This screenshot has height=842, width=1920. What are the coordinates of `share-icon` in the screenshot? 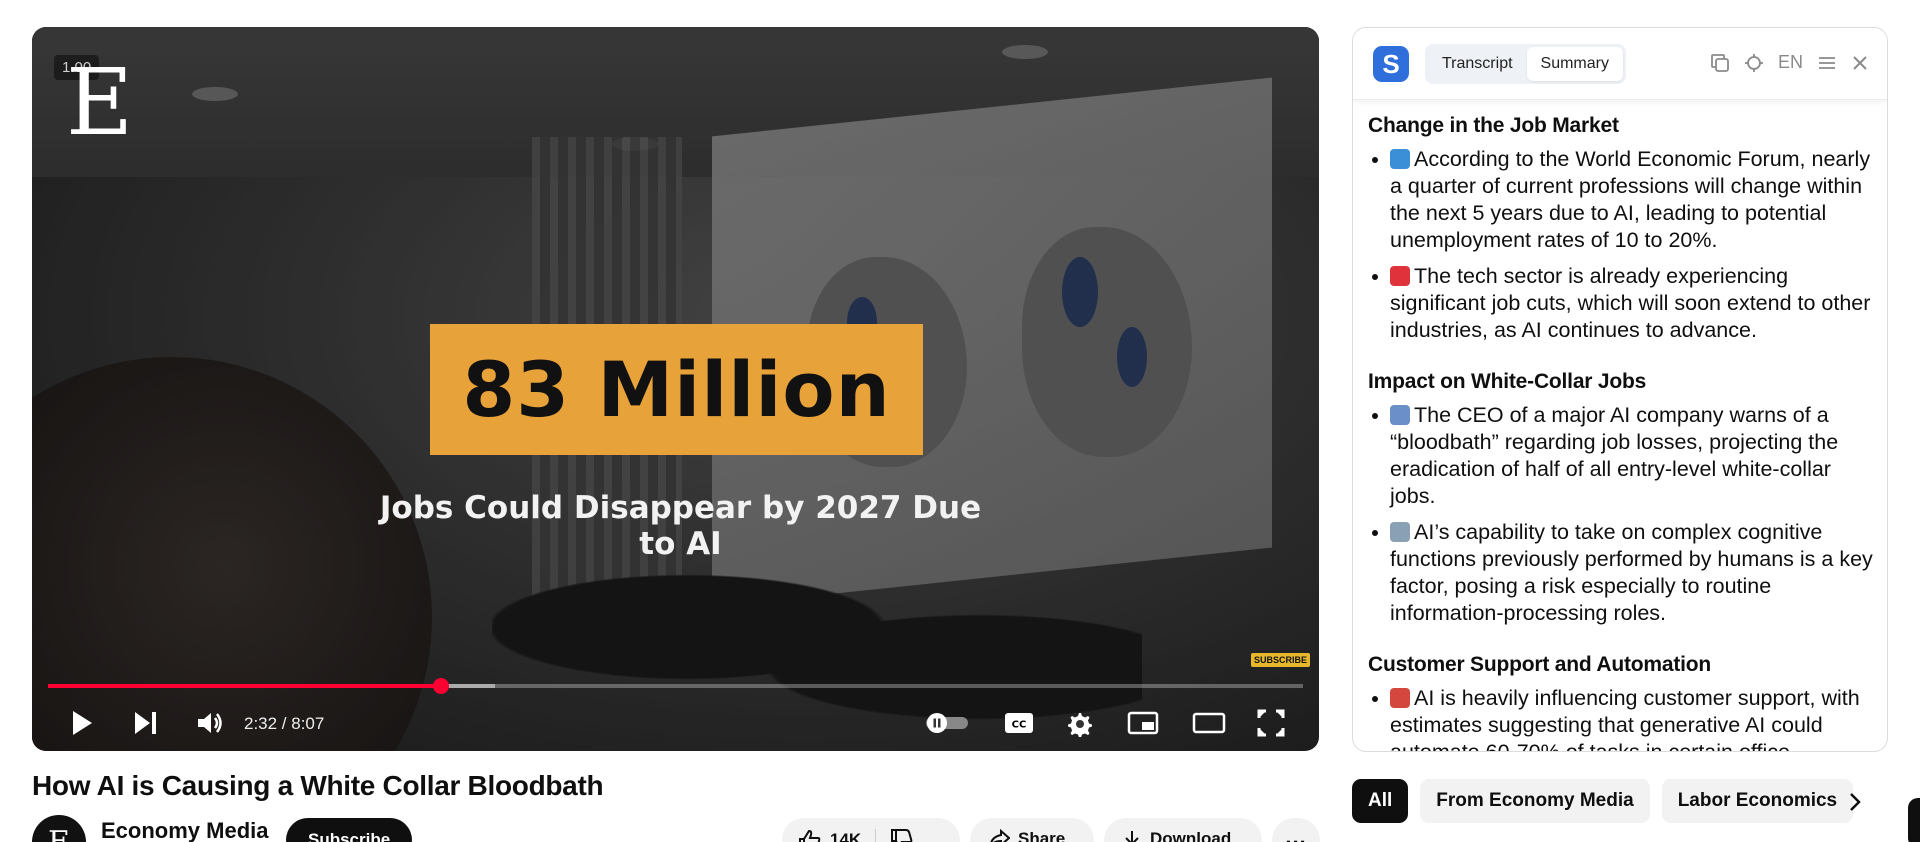 It's located at (1000, 835).